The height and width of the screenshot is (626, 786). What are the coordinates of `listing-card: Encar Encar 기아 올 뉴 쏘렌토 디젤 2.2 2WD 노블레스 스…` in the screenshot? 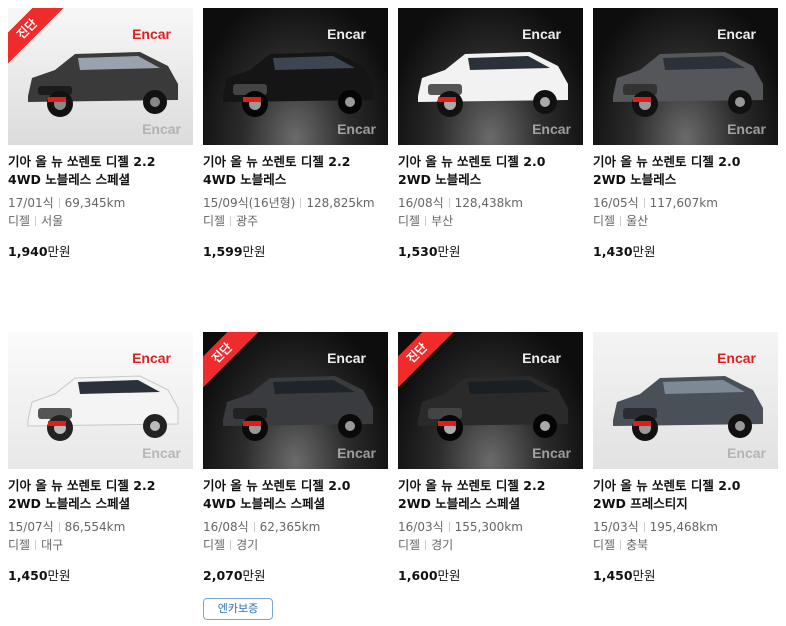 It's located at (100, 458).